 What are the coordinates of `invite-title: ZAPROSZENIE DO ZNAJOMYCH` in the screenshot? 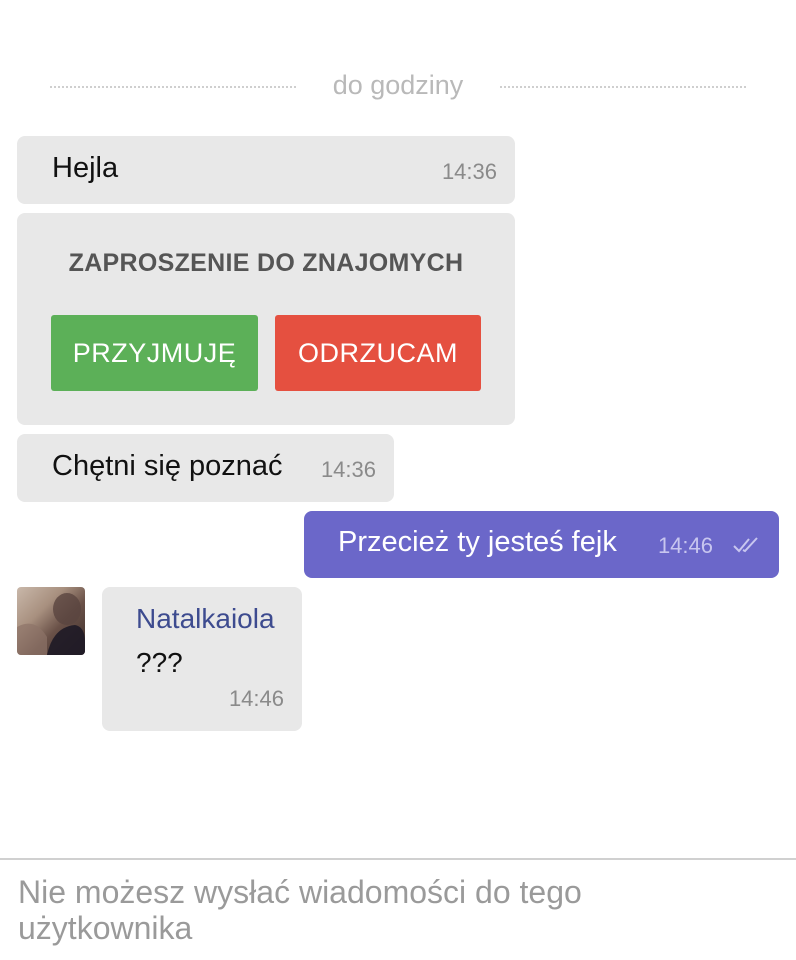 It's located at (266, 263).